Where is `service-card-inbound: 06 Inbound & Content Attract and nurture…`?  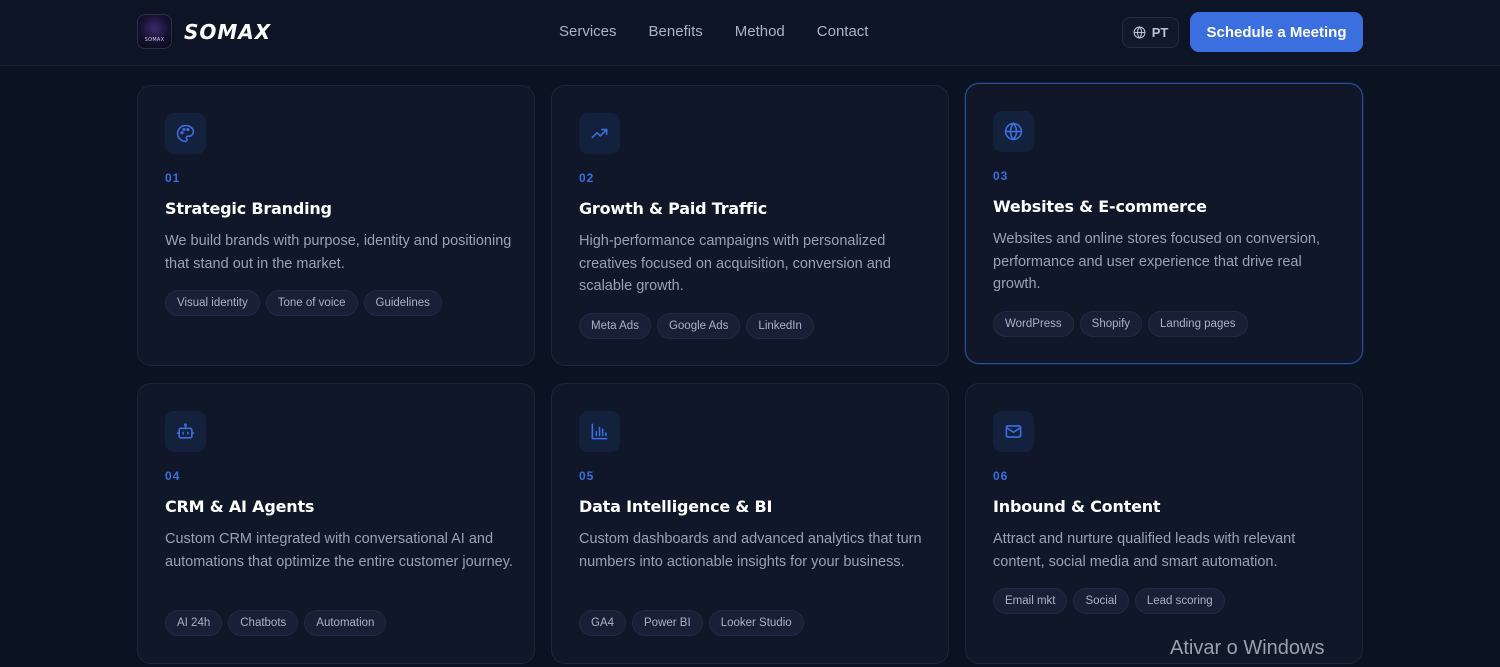
service-card-inbound: 06 Inbound & Content Attract and nurture… is located at coordinates (1164, 523).